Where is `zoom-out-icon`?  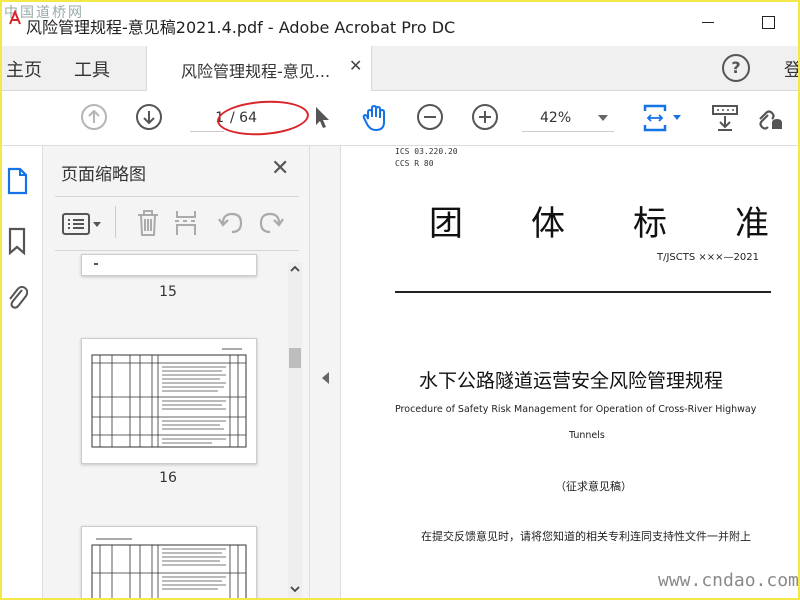
zoom-out-icon is located at coordinates (430, 117).